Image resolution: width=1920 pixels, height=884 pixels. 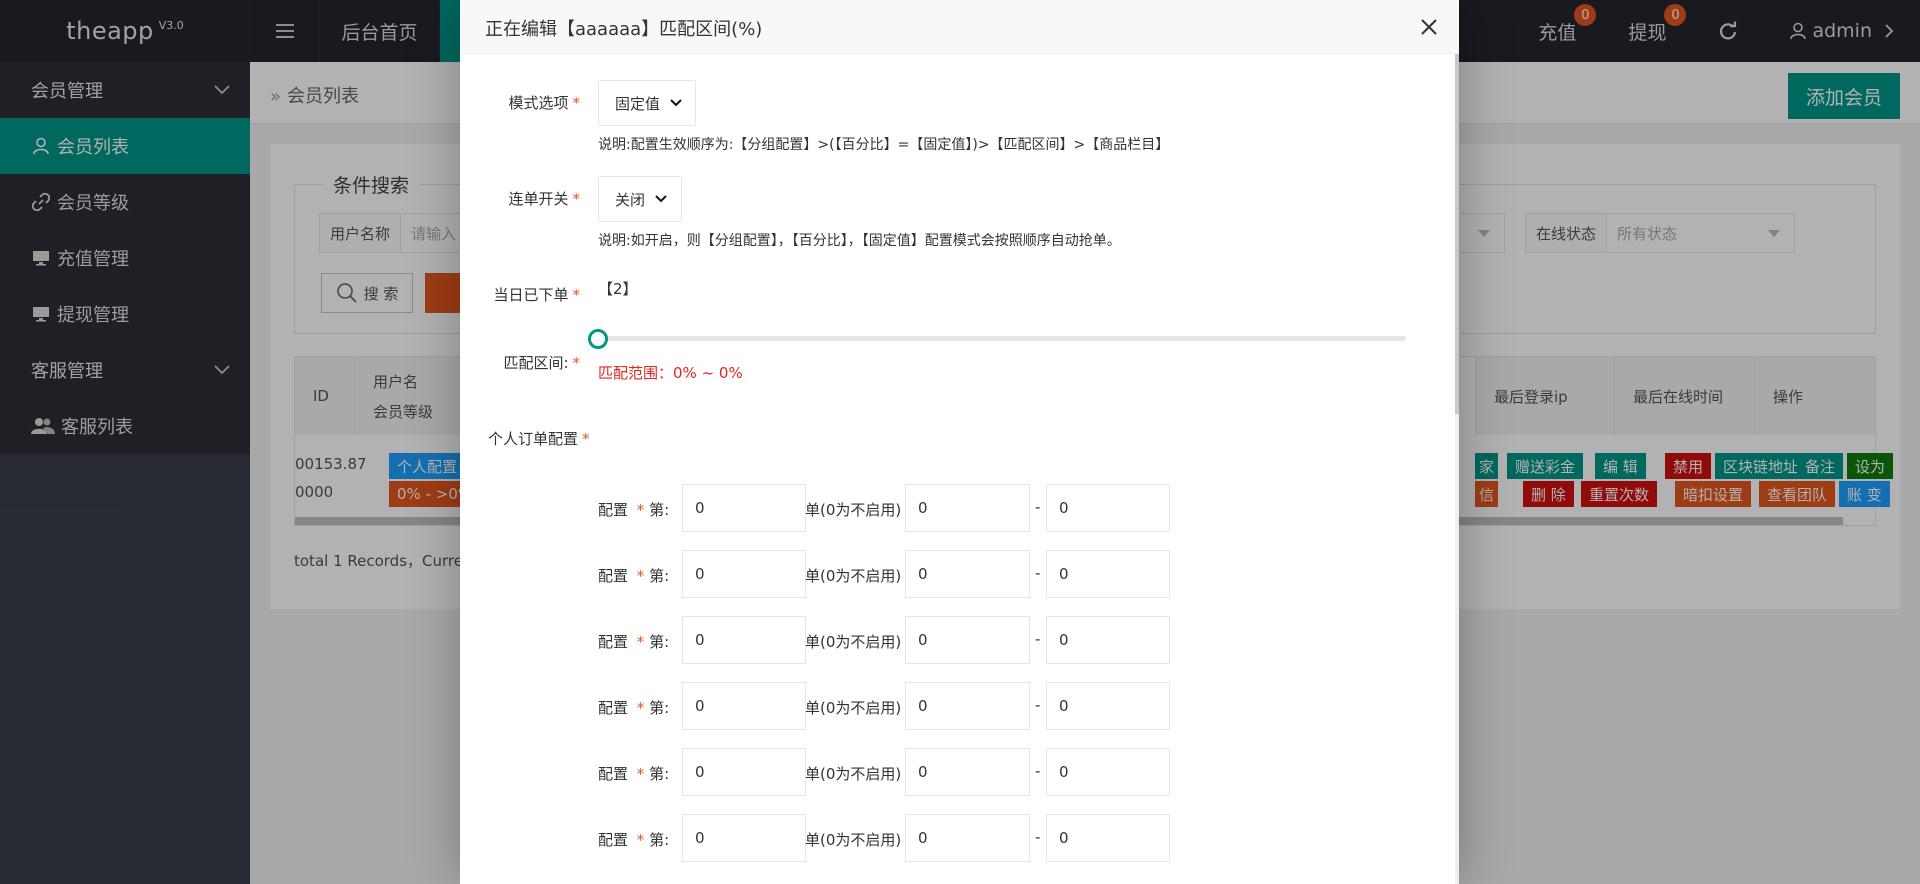 I want to click on today-orders-label: 当日已下单 *, so click(x=537, y=295).